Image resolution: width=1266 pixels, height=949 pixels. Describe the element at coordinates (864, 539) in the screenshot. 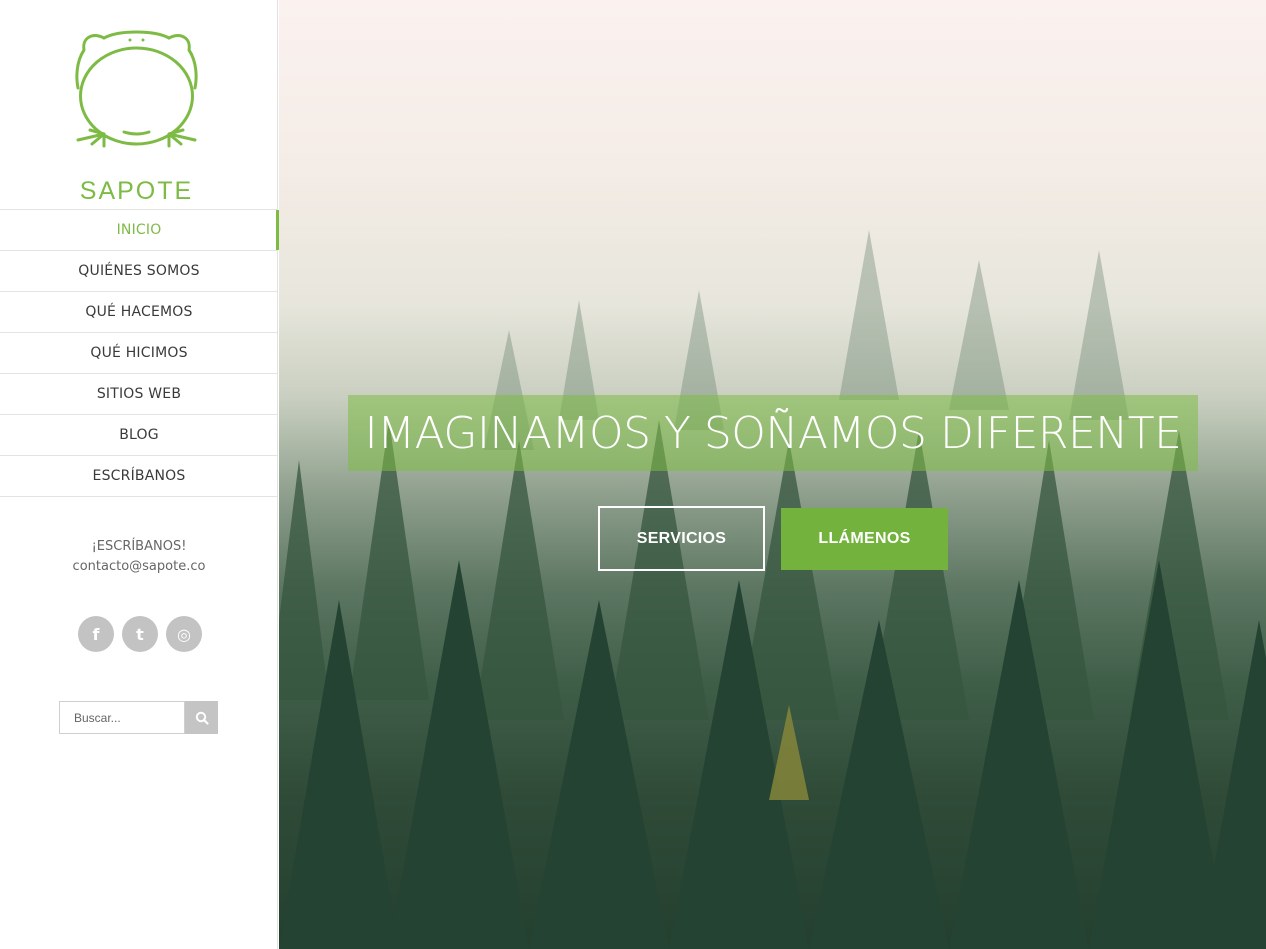

I see `call-us-button: LLÁMENOS` at that location.